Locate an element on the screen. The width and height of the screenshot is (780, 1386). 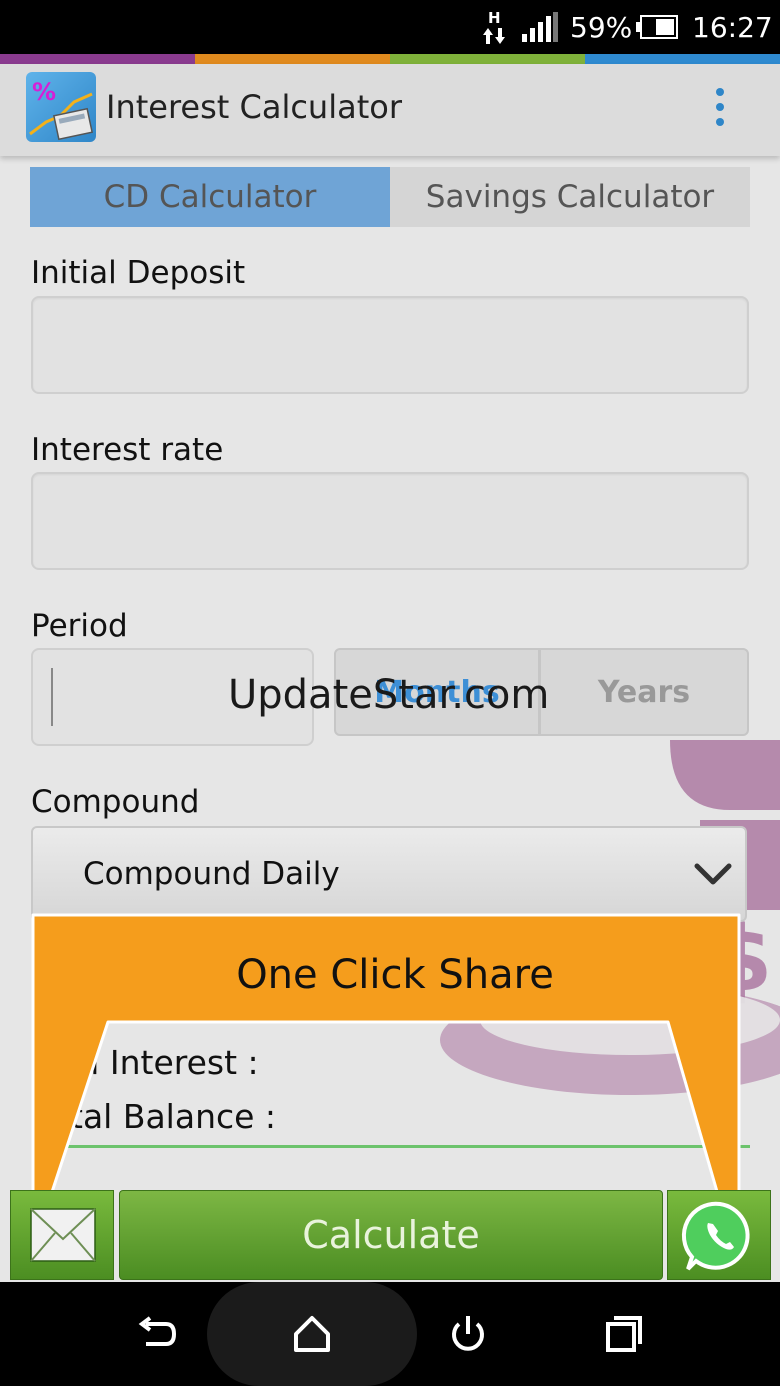
power-icon is located at coordinates (468, 1334).